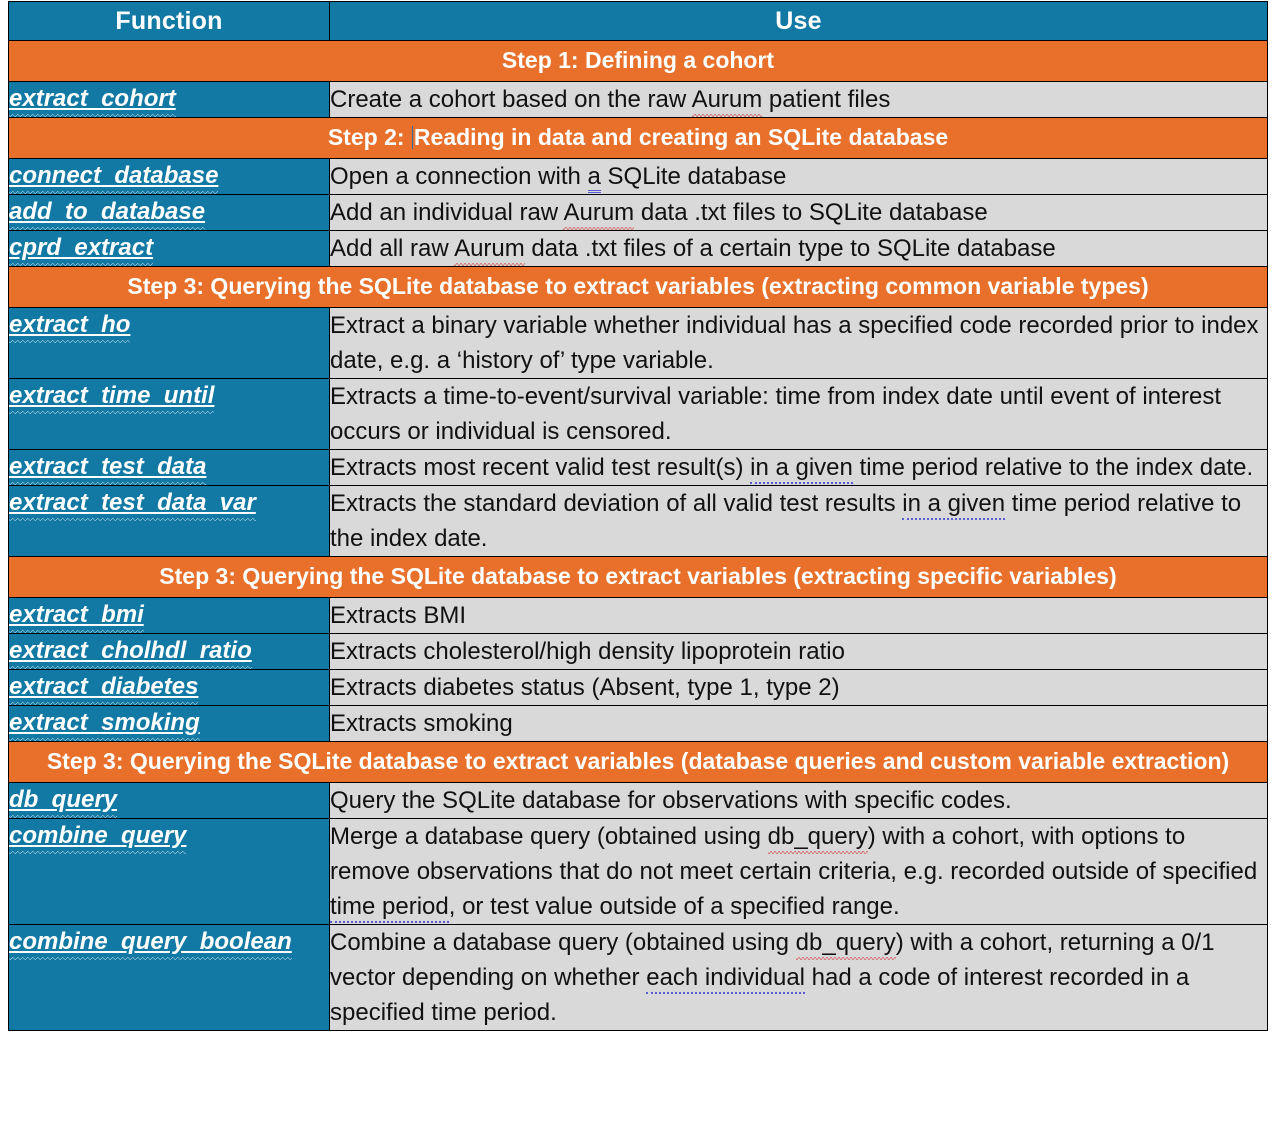 The width and height of the screenshot is (1276, 1142). I want to click on grammarcheck-marked-text: each individual, so click(725, 979).